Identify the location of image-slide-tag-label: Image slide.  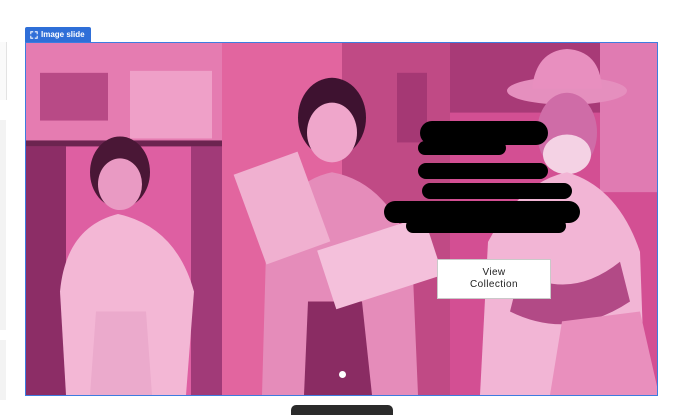
(63, 34).